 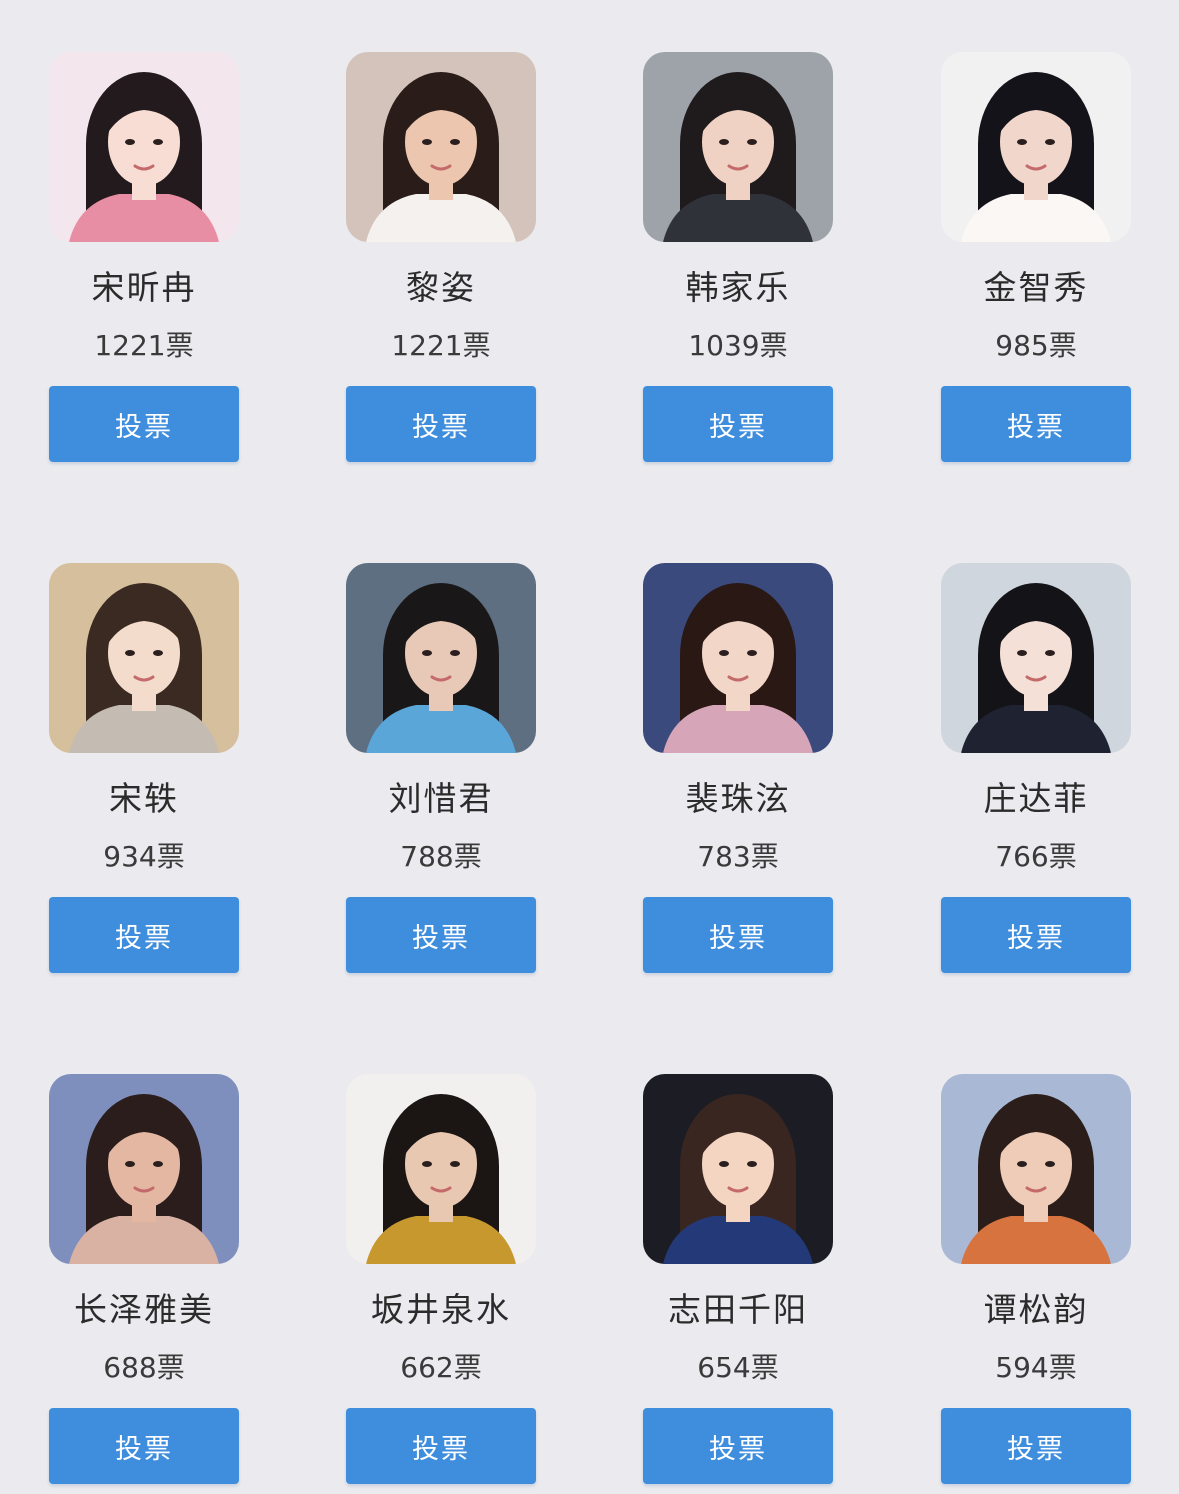 I want to click on candidate-card: 长泽雅美 688票投票, so click(x=144, y=1284).